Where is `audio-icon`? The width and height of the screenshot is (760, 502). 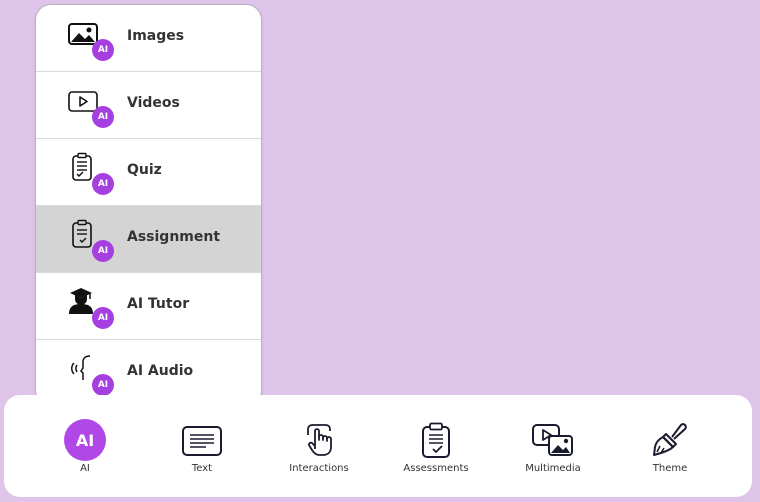
audio-icon is located at coordinates (84, 367).